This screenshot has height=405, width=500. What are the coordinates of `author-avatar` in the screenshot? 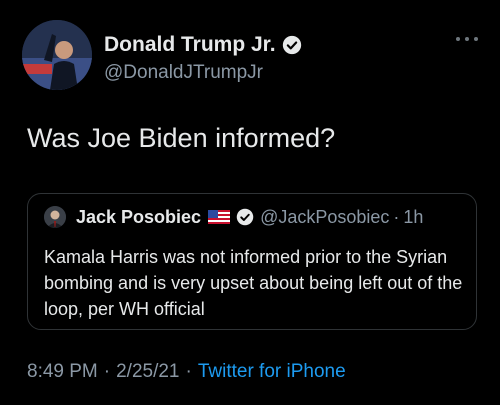 It's located at (57, 55).